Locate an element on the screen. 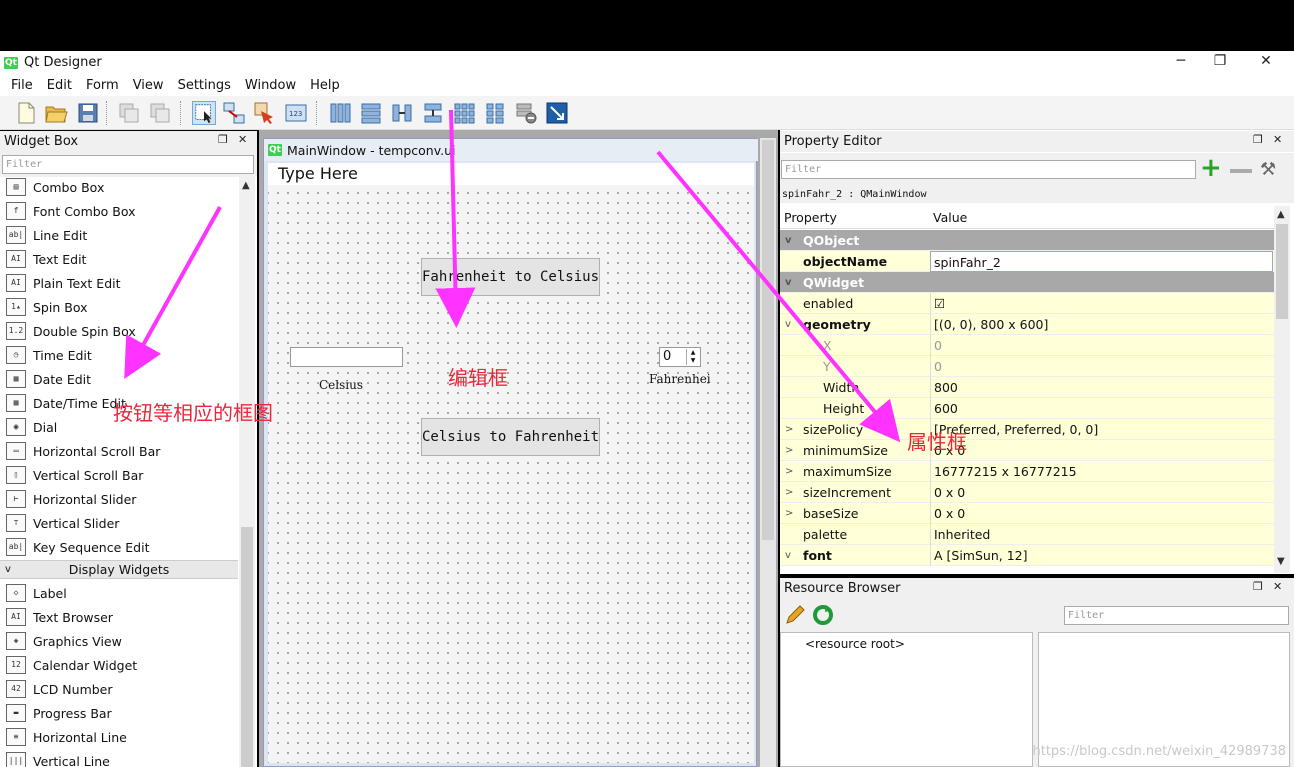  widget-box-item: ab| Key Sequence Edit is located at coordinates (119, 547).